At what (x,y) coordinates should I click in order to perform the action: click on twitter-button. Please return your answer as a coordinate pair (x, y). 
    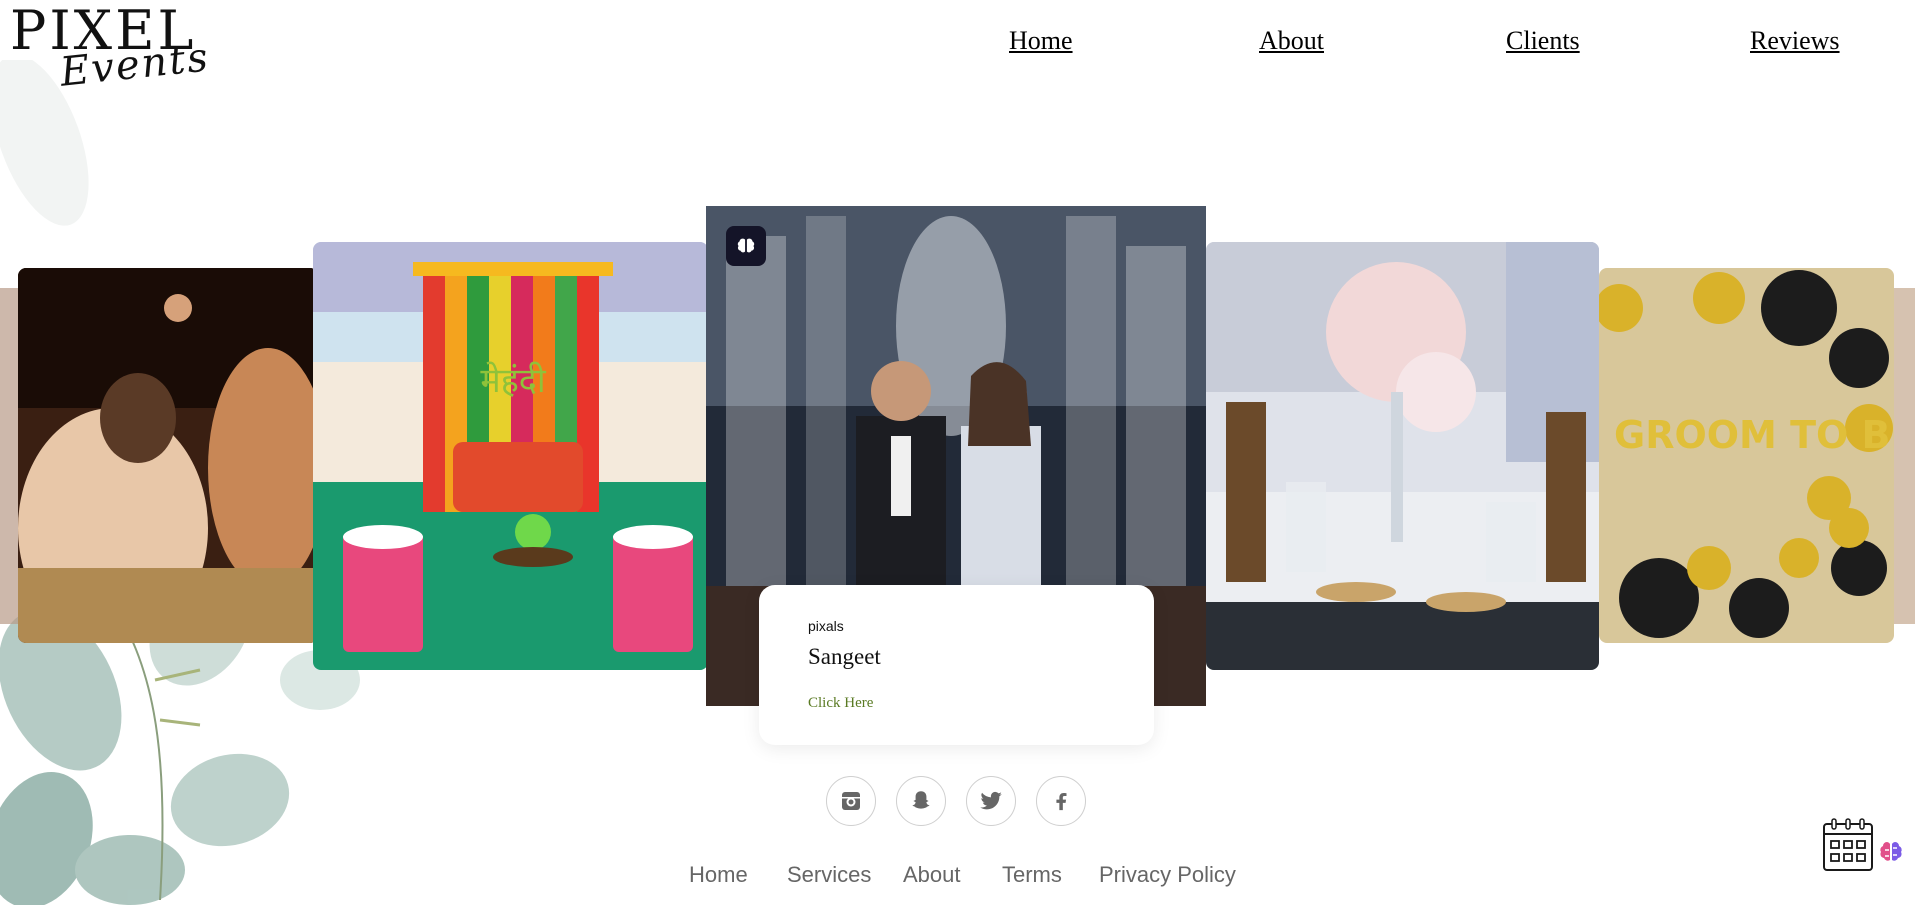
    Looking at the image, I should click on (991, 801).